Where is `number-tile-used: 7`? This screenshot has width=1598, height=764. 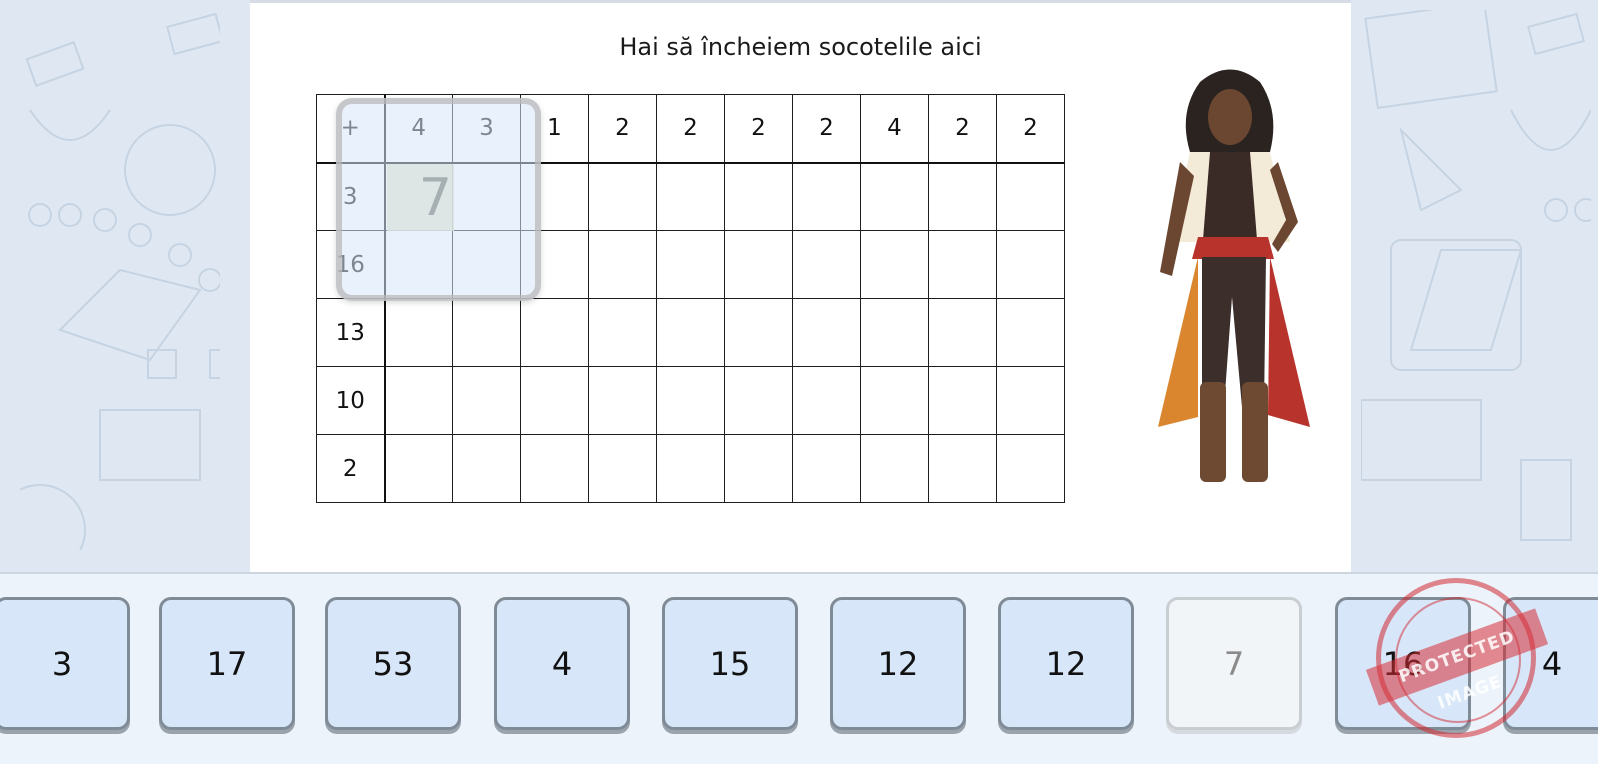 number-tile-used: 7 is located at coordinates (1234, 663).